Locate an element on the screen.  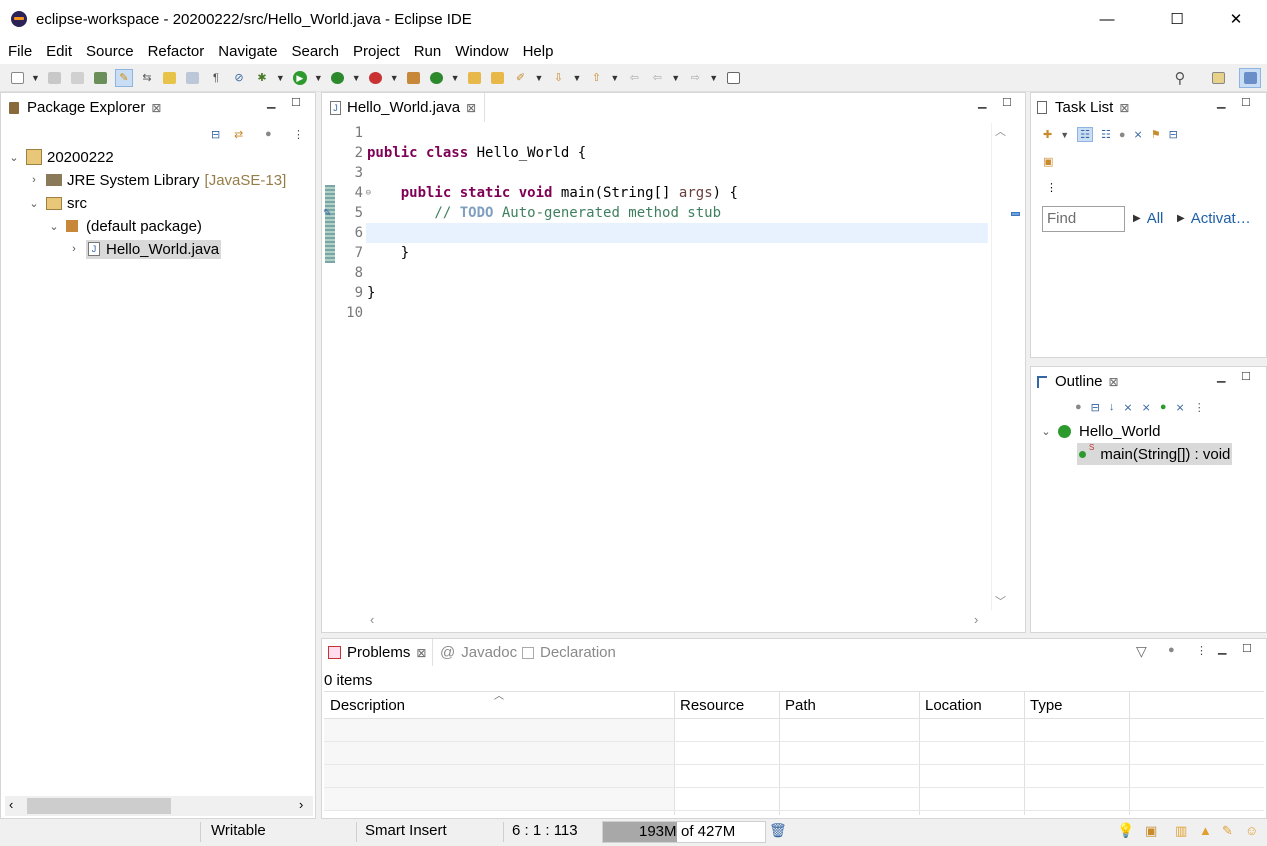
garbage-collect-icon: 🗑 is located at coordinates (778, 830).